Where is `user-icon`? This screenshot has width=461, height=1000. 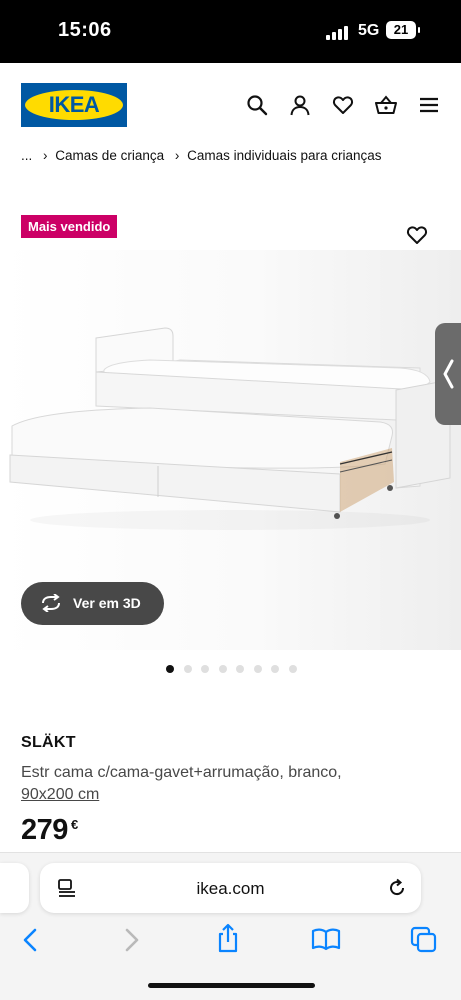
user-icon is located at coordinates (300, 105).